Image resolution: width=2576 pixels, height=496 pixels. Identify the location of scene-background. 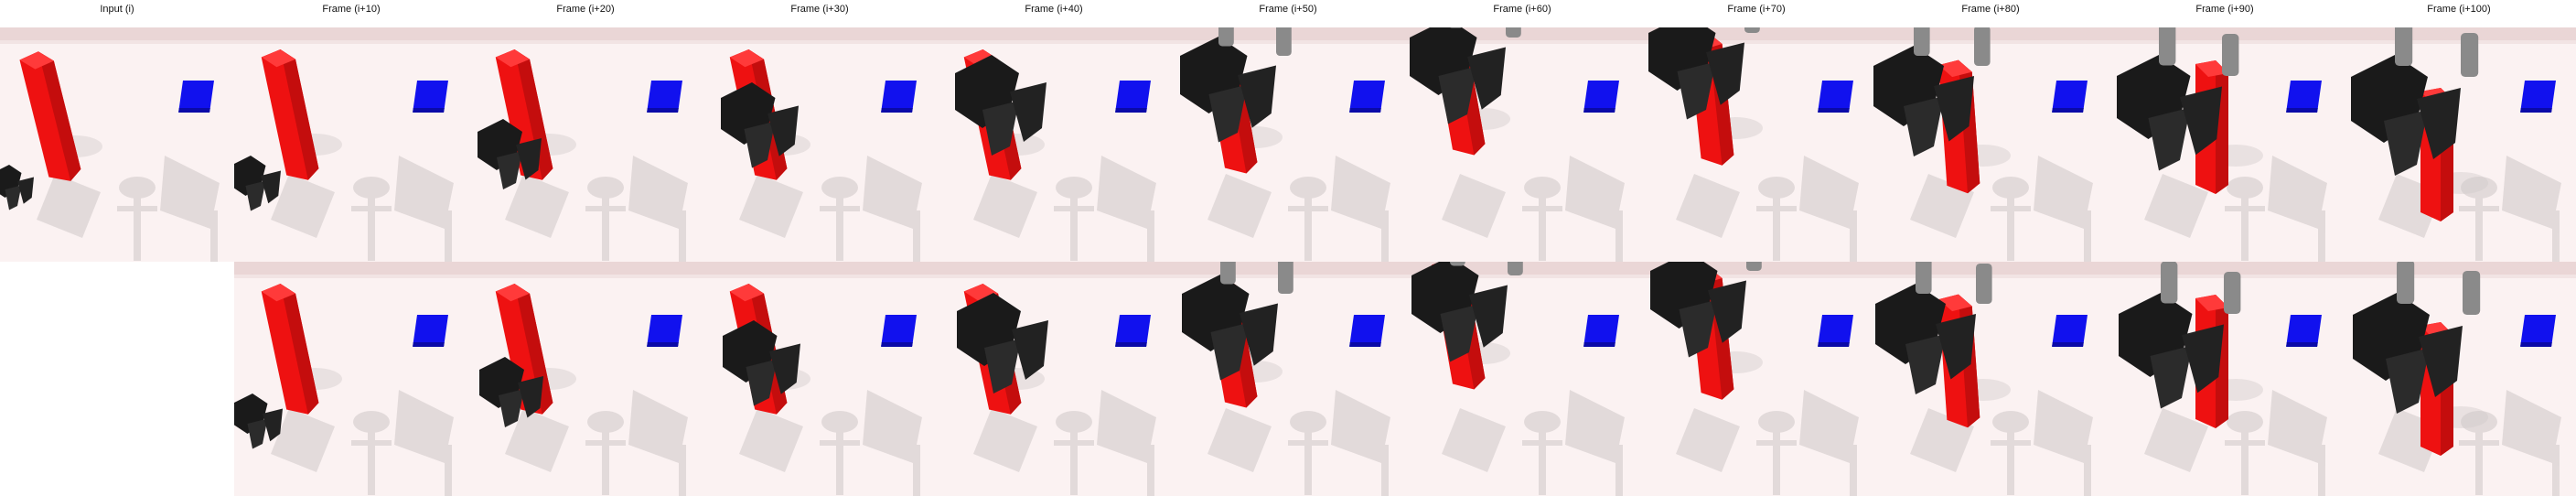
(2459, 144).